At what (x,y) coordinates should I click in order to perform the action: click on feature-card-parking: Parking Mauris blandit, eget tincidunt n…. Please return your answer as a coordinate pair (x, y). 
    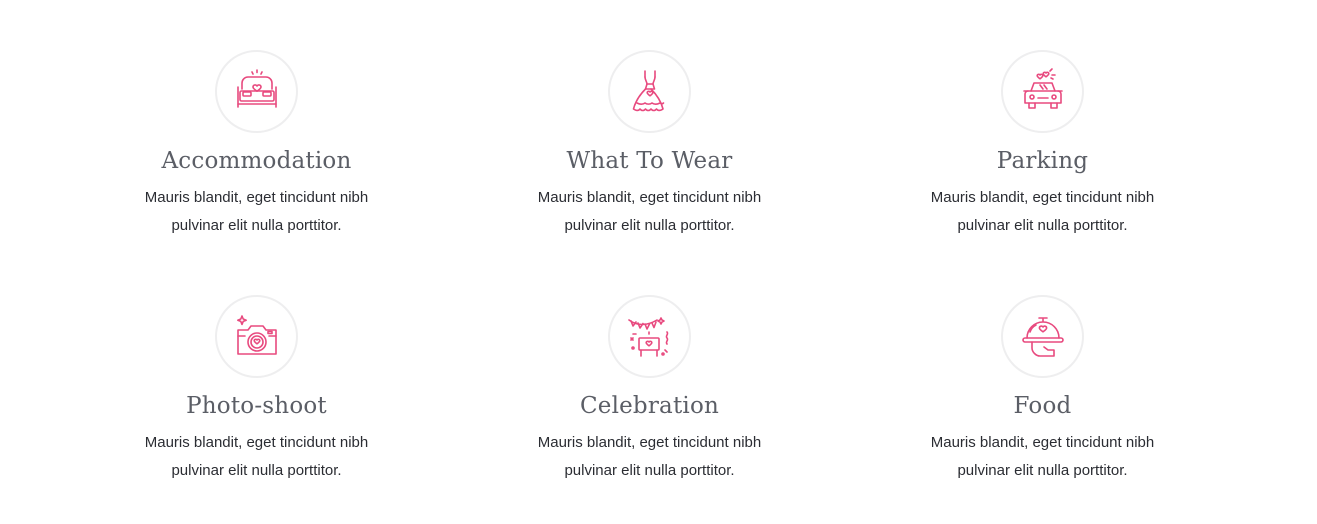
    Looking at the image, I should click on (1042, 172).